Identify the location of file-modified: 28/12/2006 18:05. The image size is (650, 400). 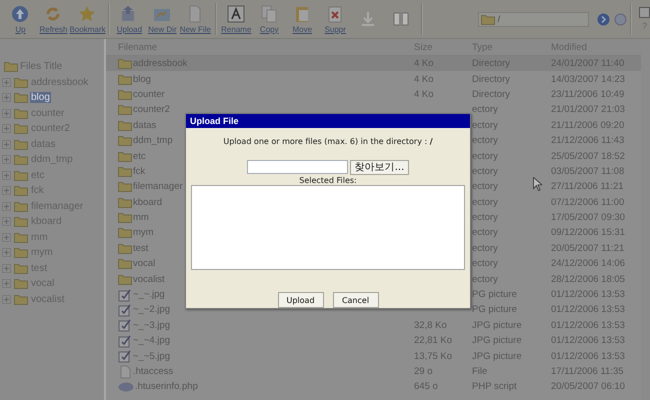
(588, 279).